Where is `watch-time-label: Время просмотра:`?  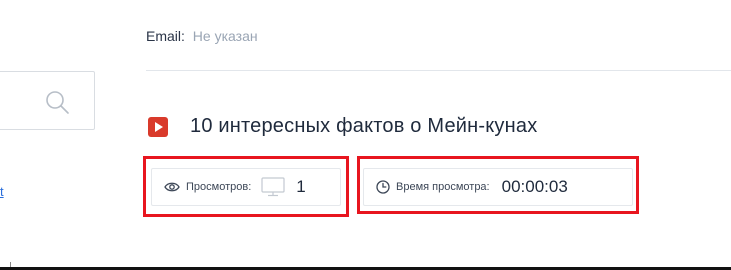
watch-time-label: Время просмотра: is located at coordinates (443, 187).